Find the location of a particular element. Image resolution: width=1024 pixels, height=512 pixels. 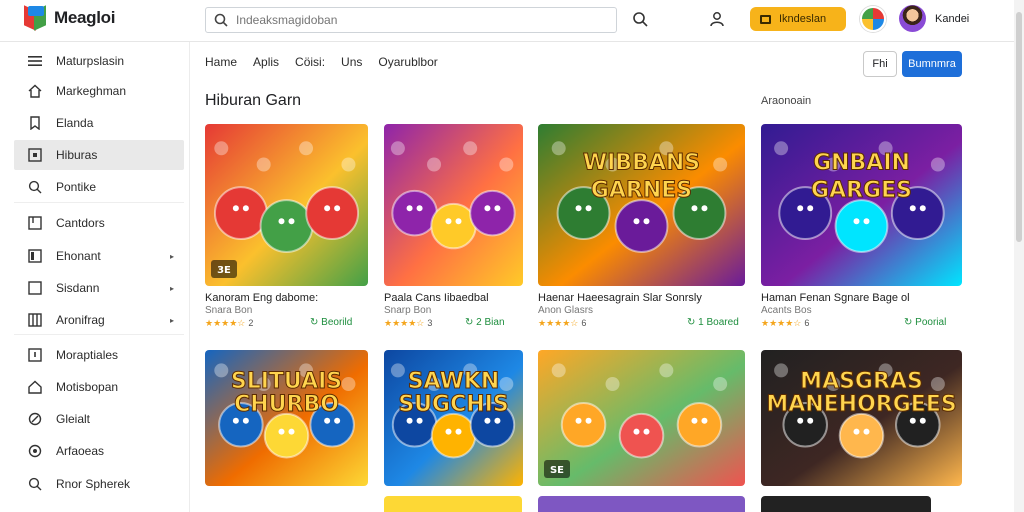

sidebar-item-2: Elanda is located at coordinates (99, 123).